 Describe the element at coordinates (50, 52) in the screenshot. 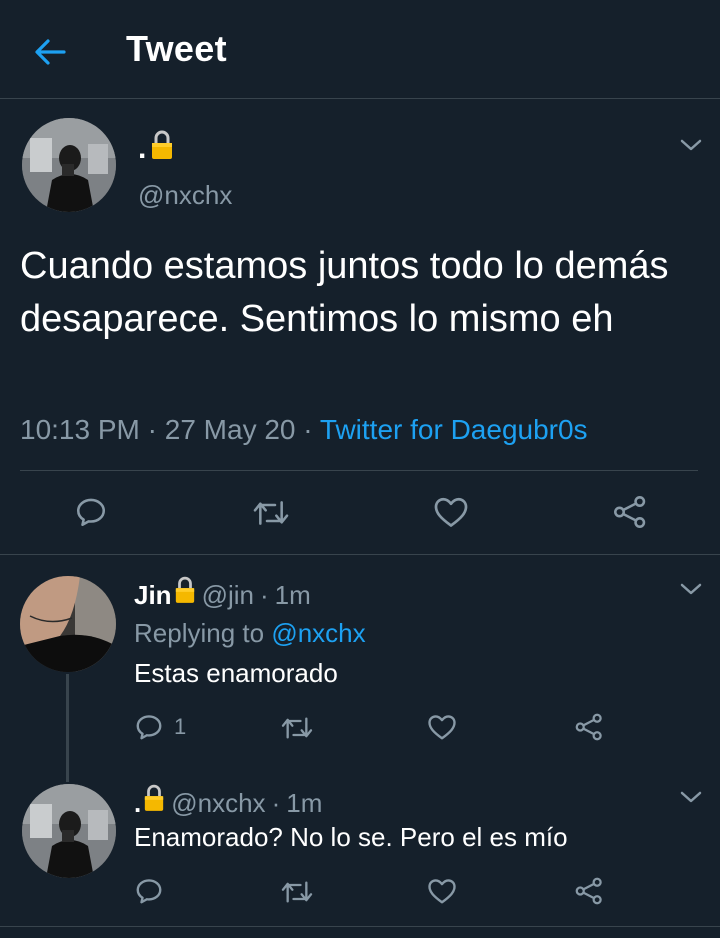

I see `back-arrow-icon` at that location.